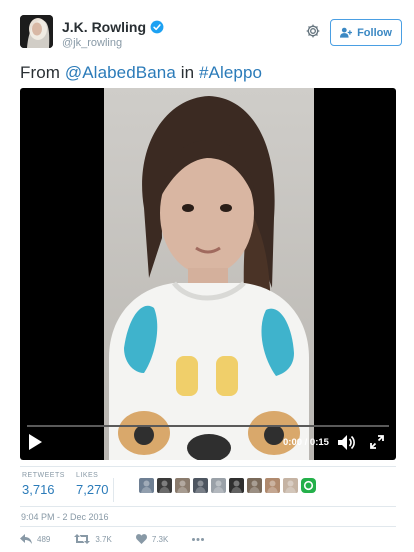  Describe the element at coordinates (306, 442) in the screenshot. I see `video-time: 0:00 / 0:15` at that location.